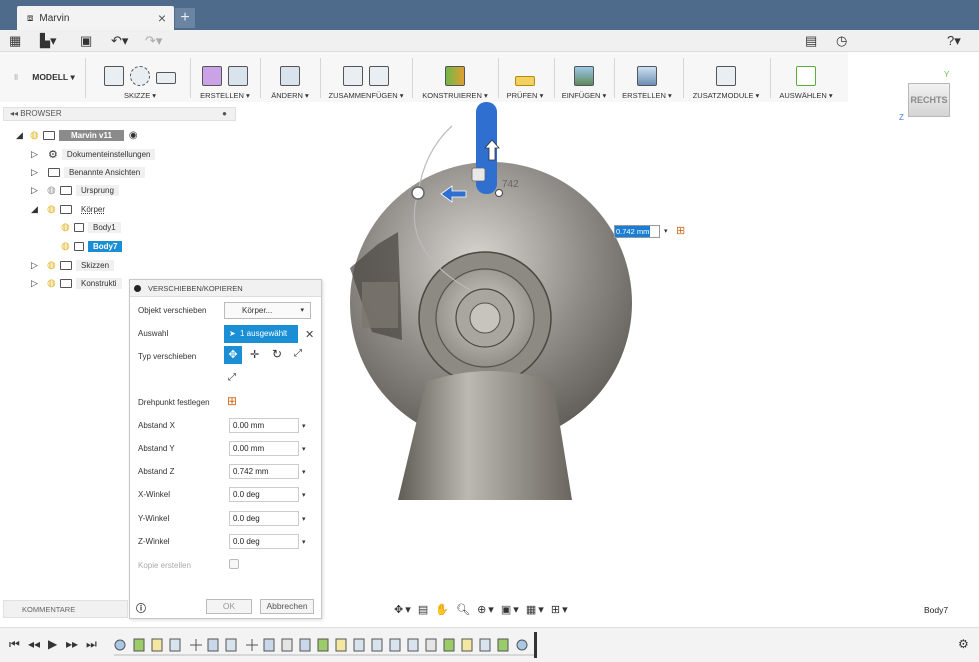 The height and width of the screenshot is (662, 979). Describe the element at coordinates (424, 610) in the screenshot. I see `look-at-icon: ▤` at that location.